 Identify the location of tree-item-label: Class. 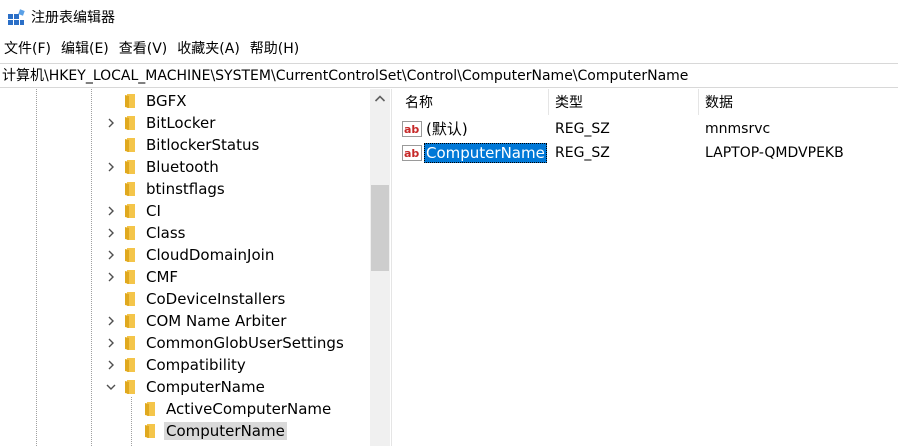
(165, 233).